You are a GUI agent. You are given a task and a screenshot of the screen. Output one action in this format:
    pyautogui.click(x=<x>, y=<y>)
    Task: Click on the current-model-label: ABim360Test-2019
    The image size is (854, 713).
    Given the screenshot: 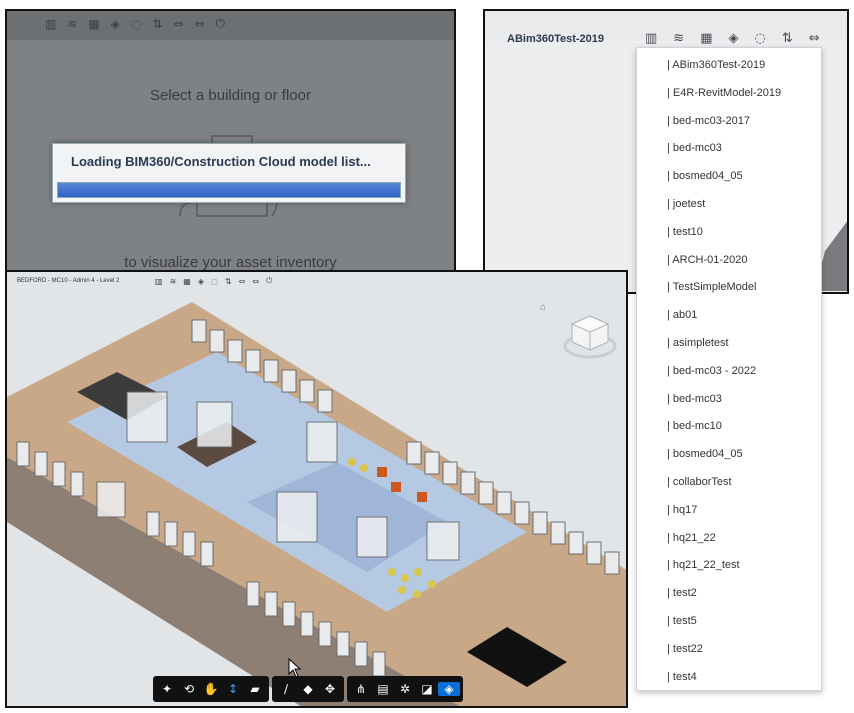 What is the action you would take?
    pyautogui.click(x=555, y=39)
    